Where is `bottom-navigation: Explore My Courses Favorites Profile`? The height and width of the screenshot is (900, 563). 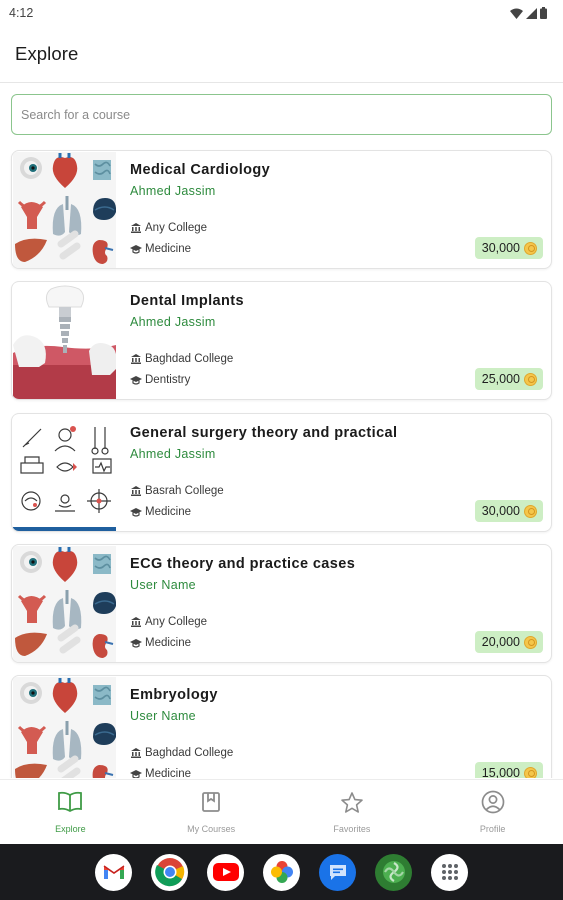
bottom-navigation: Explore My Courses Favorites Profile is located at coordinates (281, 811).